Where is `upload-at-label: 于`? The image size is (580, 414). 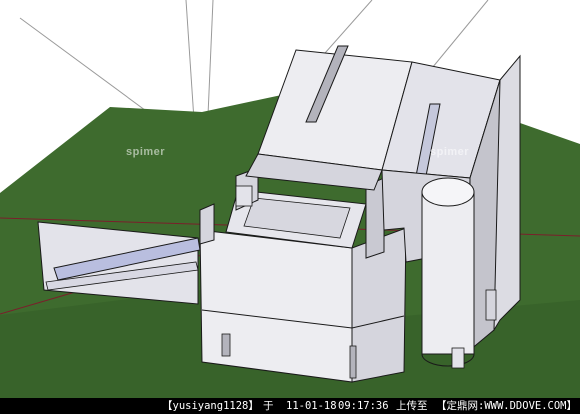 upload-at-label: 于 is located at coordinates (268, 406).